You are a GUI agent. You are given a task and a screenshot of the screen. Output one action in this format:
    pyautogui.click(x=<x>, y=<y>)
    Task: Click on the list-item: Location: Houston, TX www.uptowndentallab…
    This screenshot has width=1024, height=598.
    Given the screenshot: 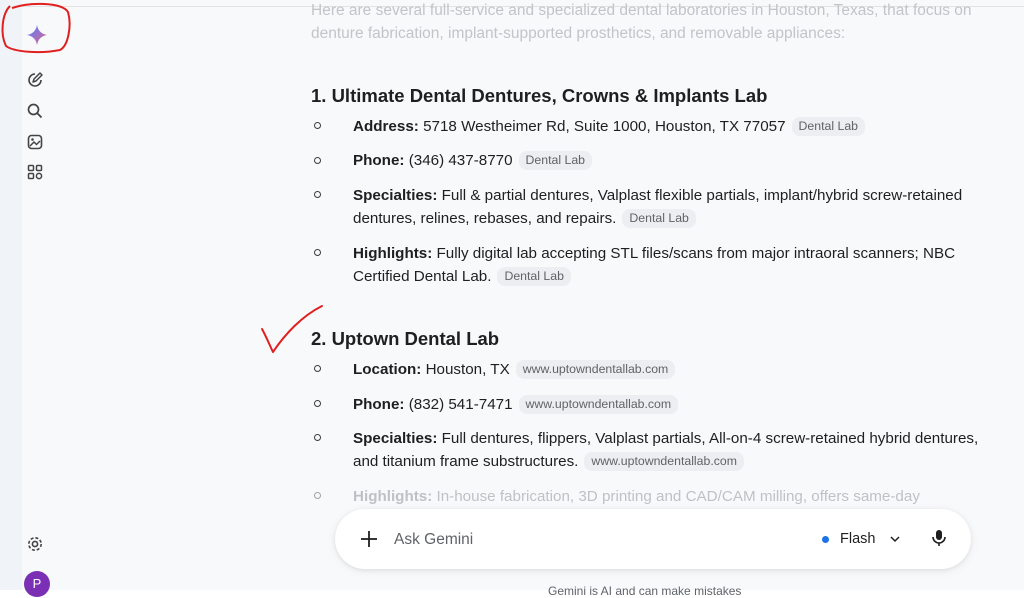 What is the action you would take?
    pyautogui.click(x=677, y=369)
    